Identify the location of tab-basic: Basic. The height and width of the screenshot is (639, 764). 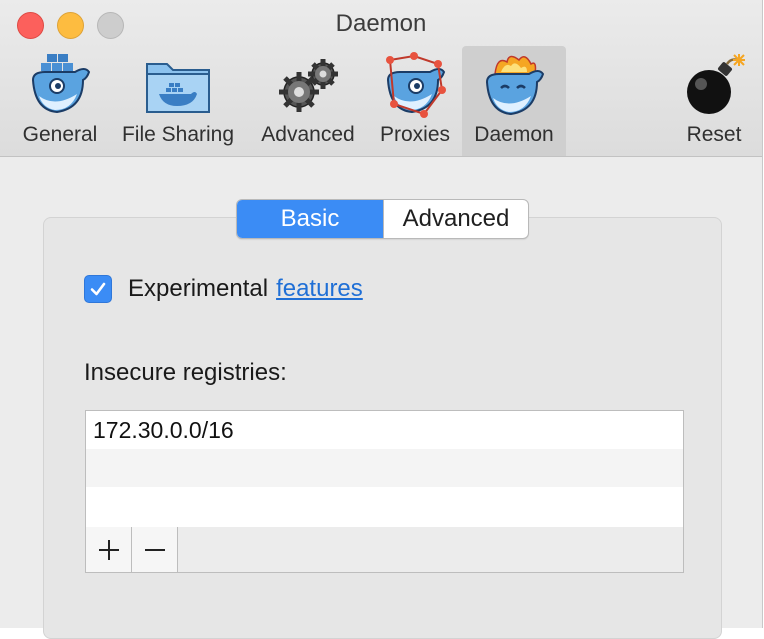
(310, 219).